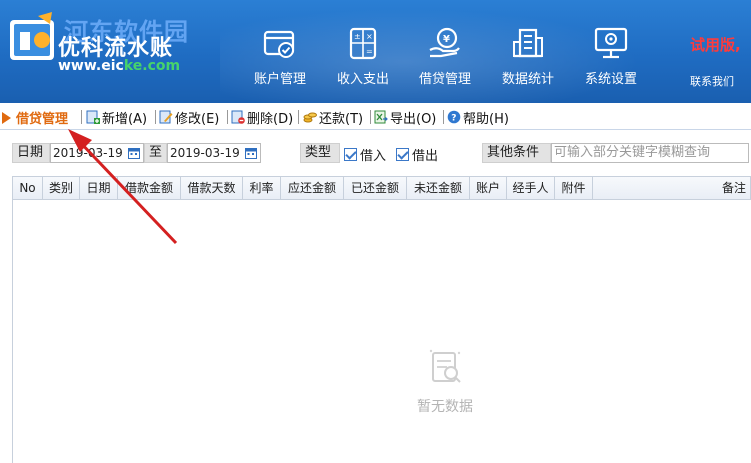 The width and height of the screenshot is (751, 463). I want to click on account-card-icon, so click(279, 44).